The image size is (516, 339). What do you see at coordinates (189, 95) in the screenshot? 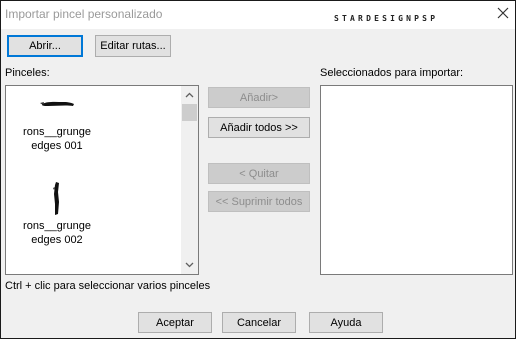
I see `scroll-up-icon` at bounding box center [189, 95].